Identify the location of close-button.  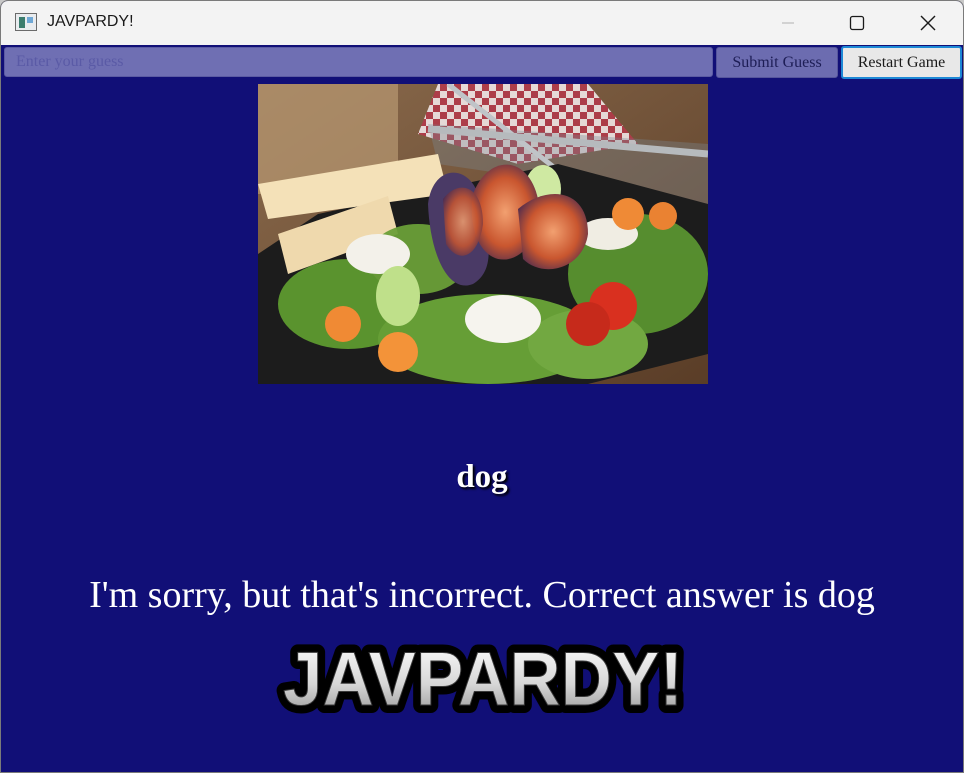
(928, 23).